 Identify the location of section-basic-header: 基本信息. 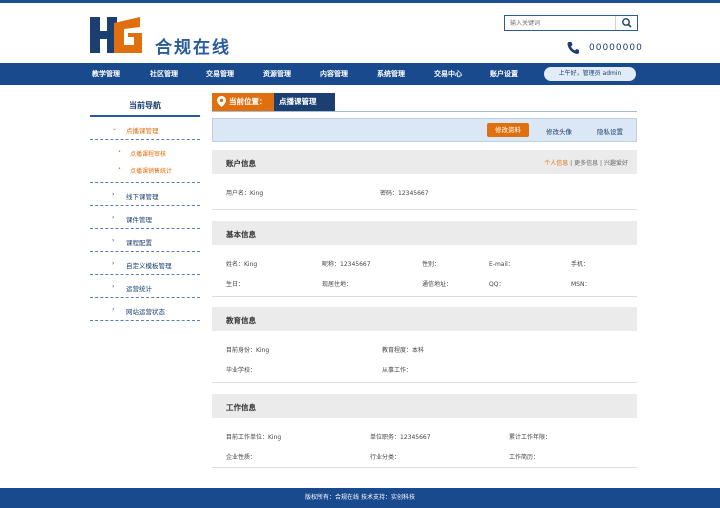
(424, 233).